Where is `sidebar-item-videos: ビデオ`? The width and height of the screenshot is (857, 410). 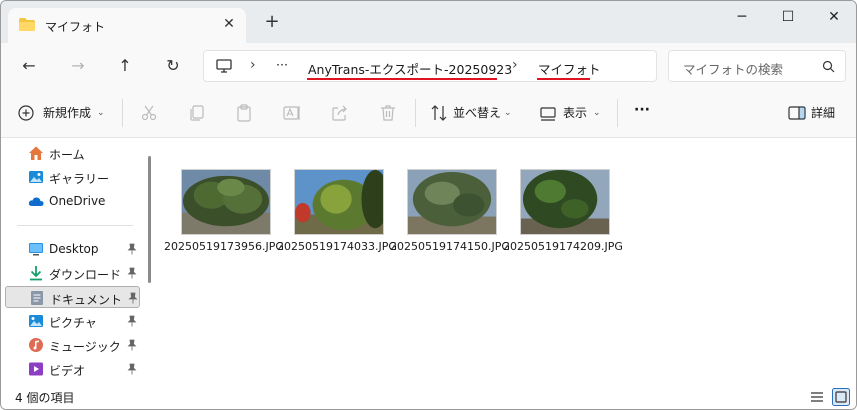
sidebar-item-videos: ビデオ is located at coordinates (72, 369).